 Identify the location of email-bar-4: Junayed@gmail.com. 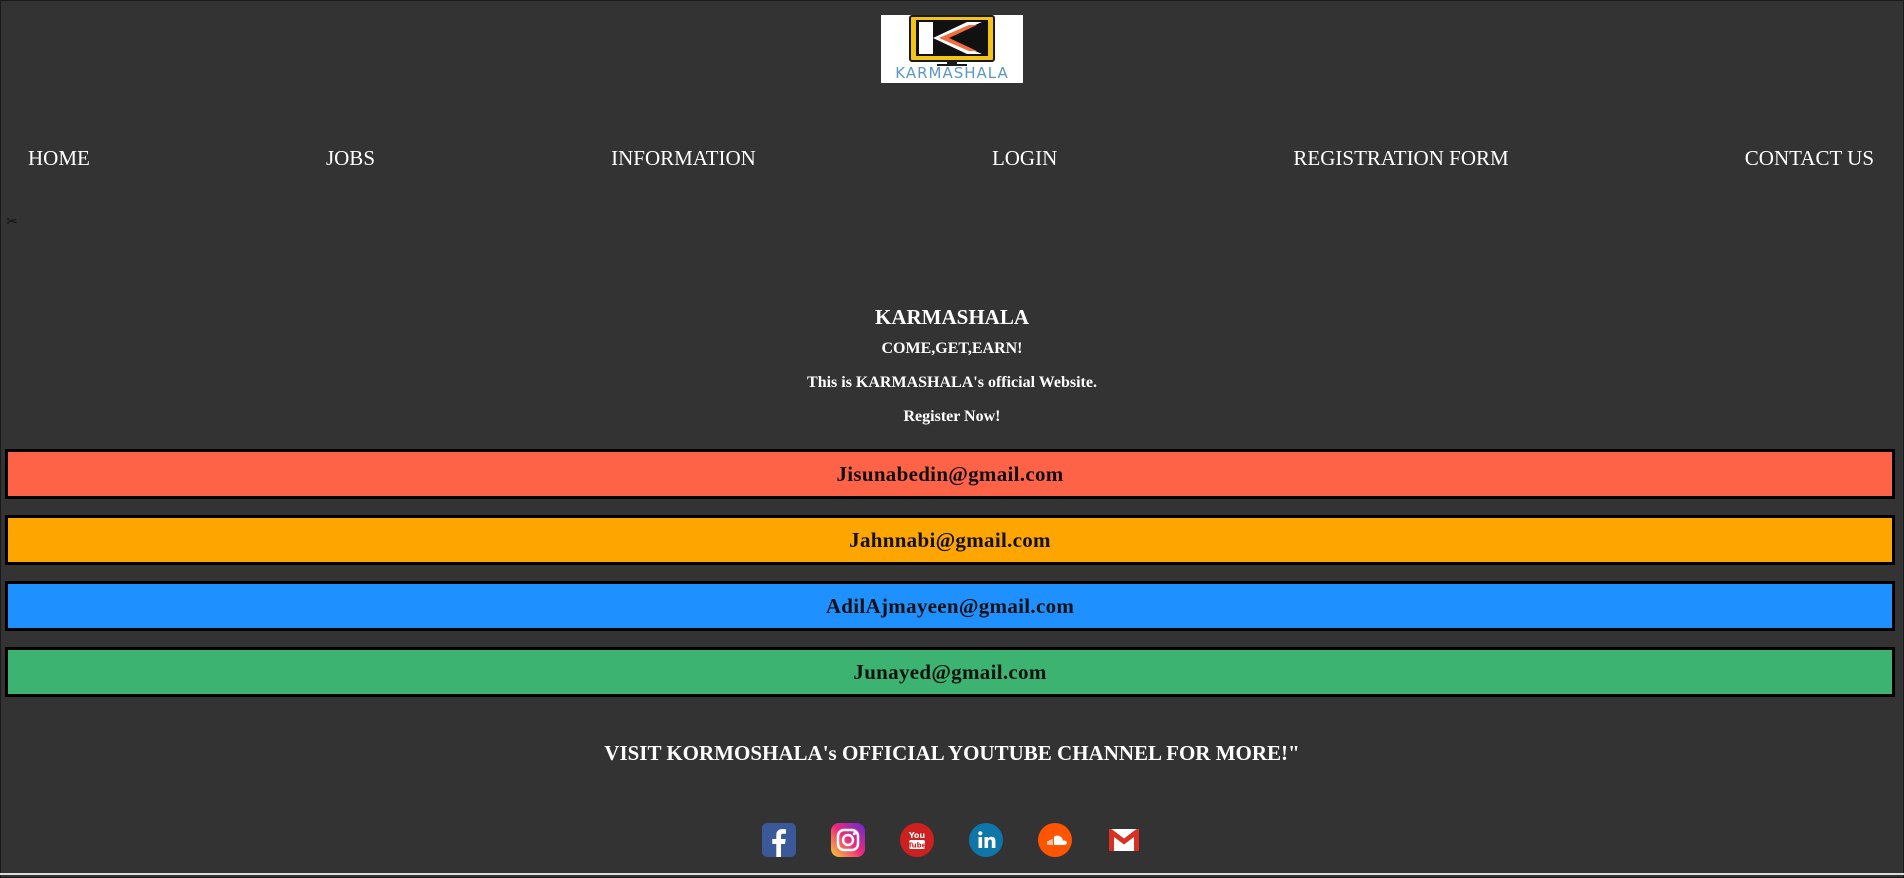
(950, 672).